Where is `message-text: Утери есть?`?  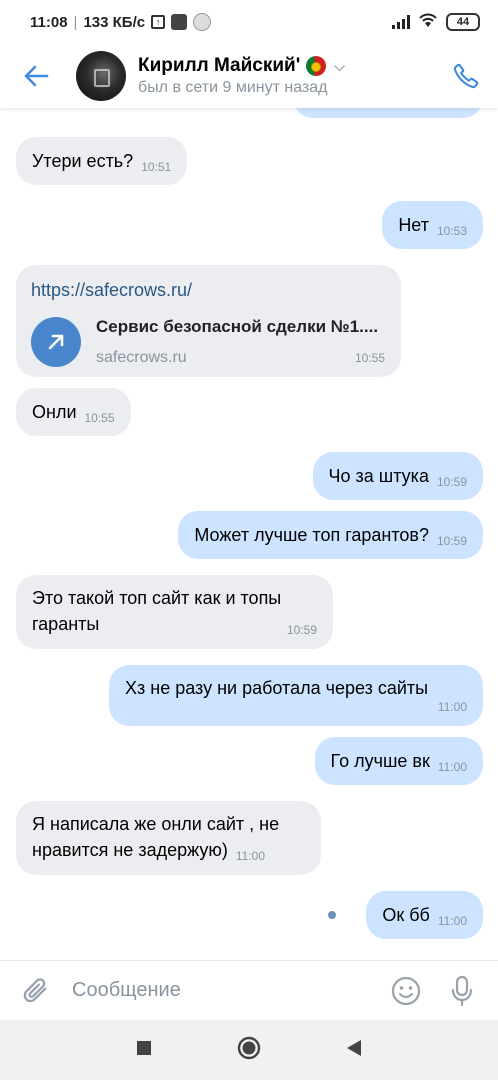 message-text: Утери есть? is located at coordinates (83, 161).